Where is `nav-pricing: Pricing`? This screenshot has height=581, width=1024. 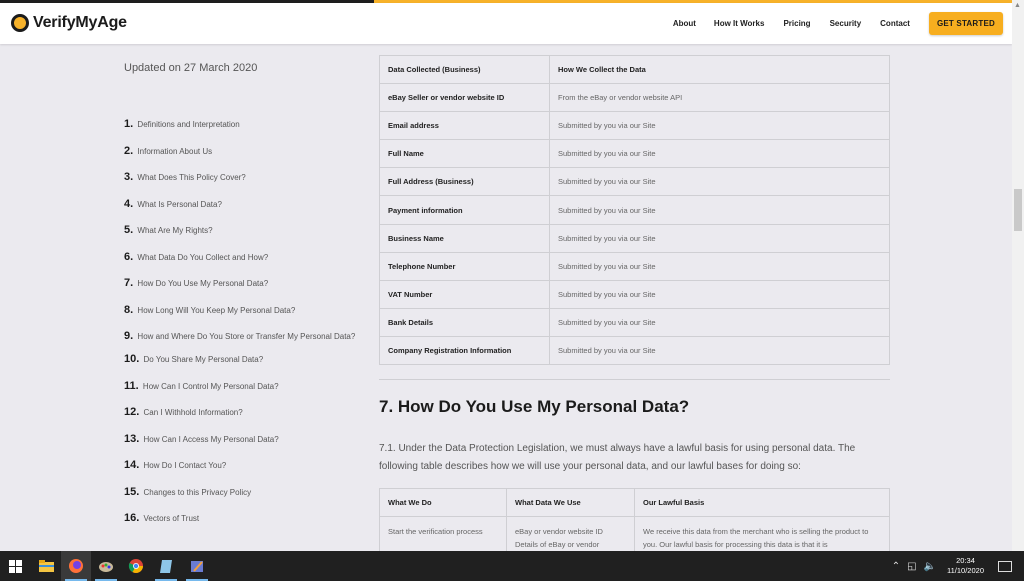
nav-pricing: Pricing is located at coordinates (796, 23).